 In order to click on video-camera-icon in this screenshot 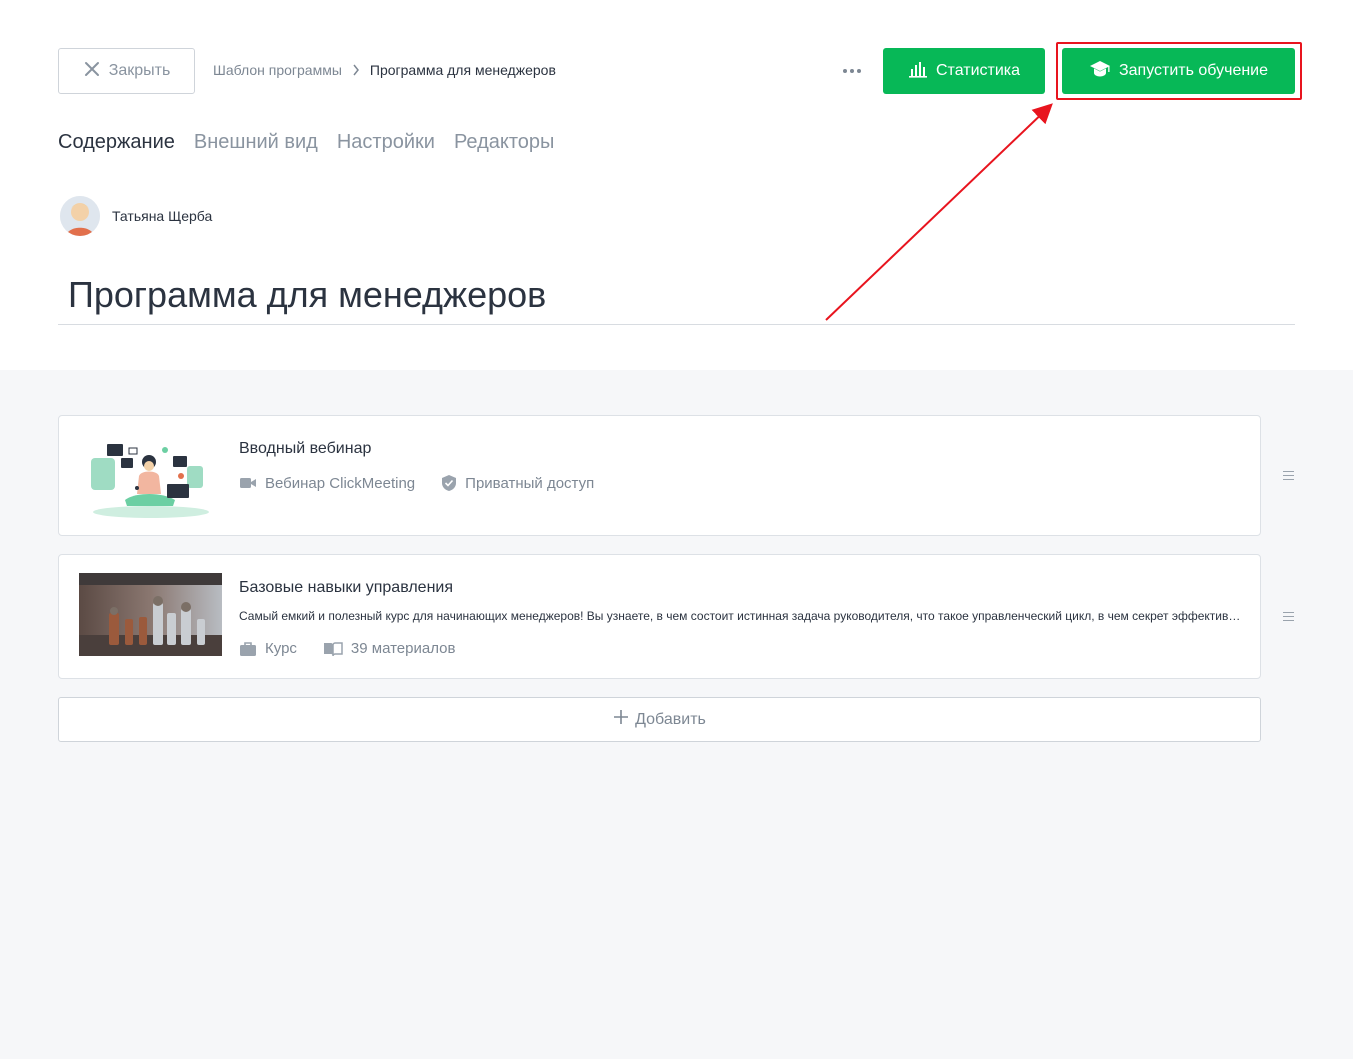, I will do `click(248, 483)`.